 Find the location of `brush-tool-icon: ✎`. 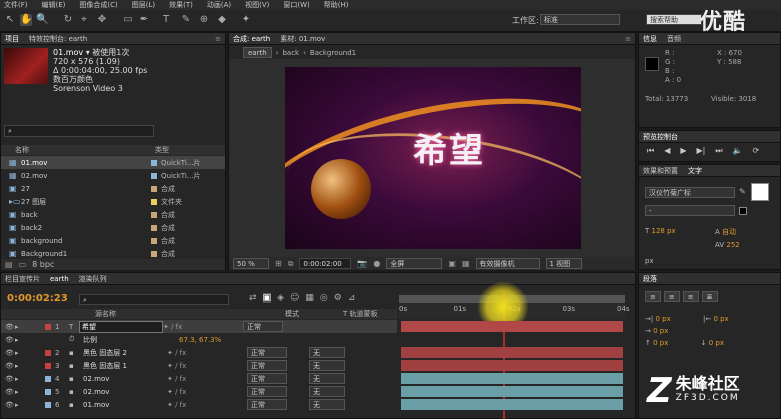

brush-tool-icon: ✎ is located at coordinates (186, 20).